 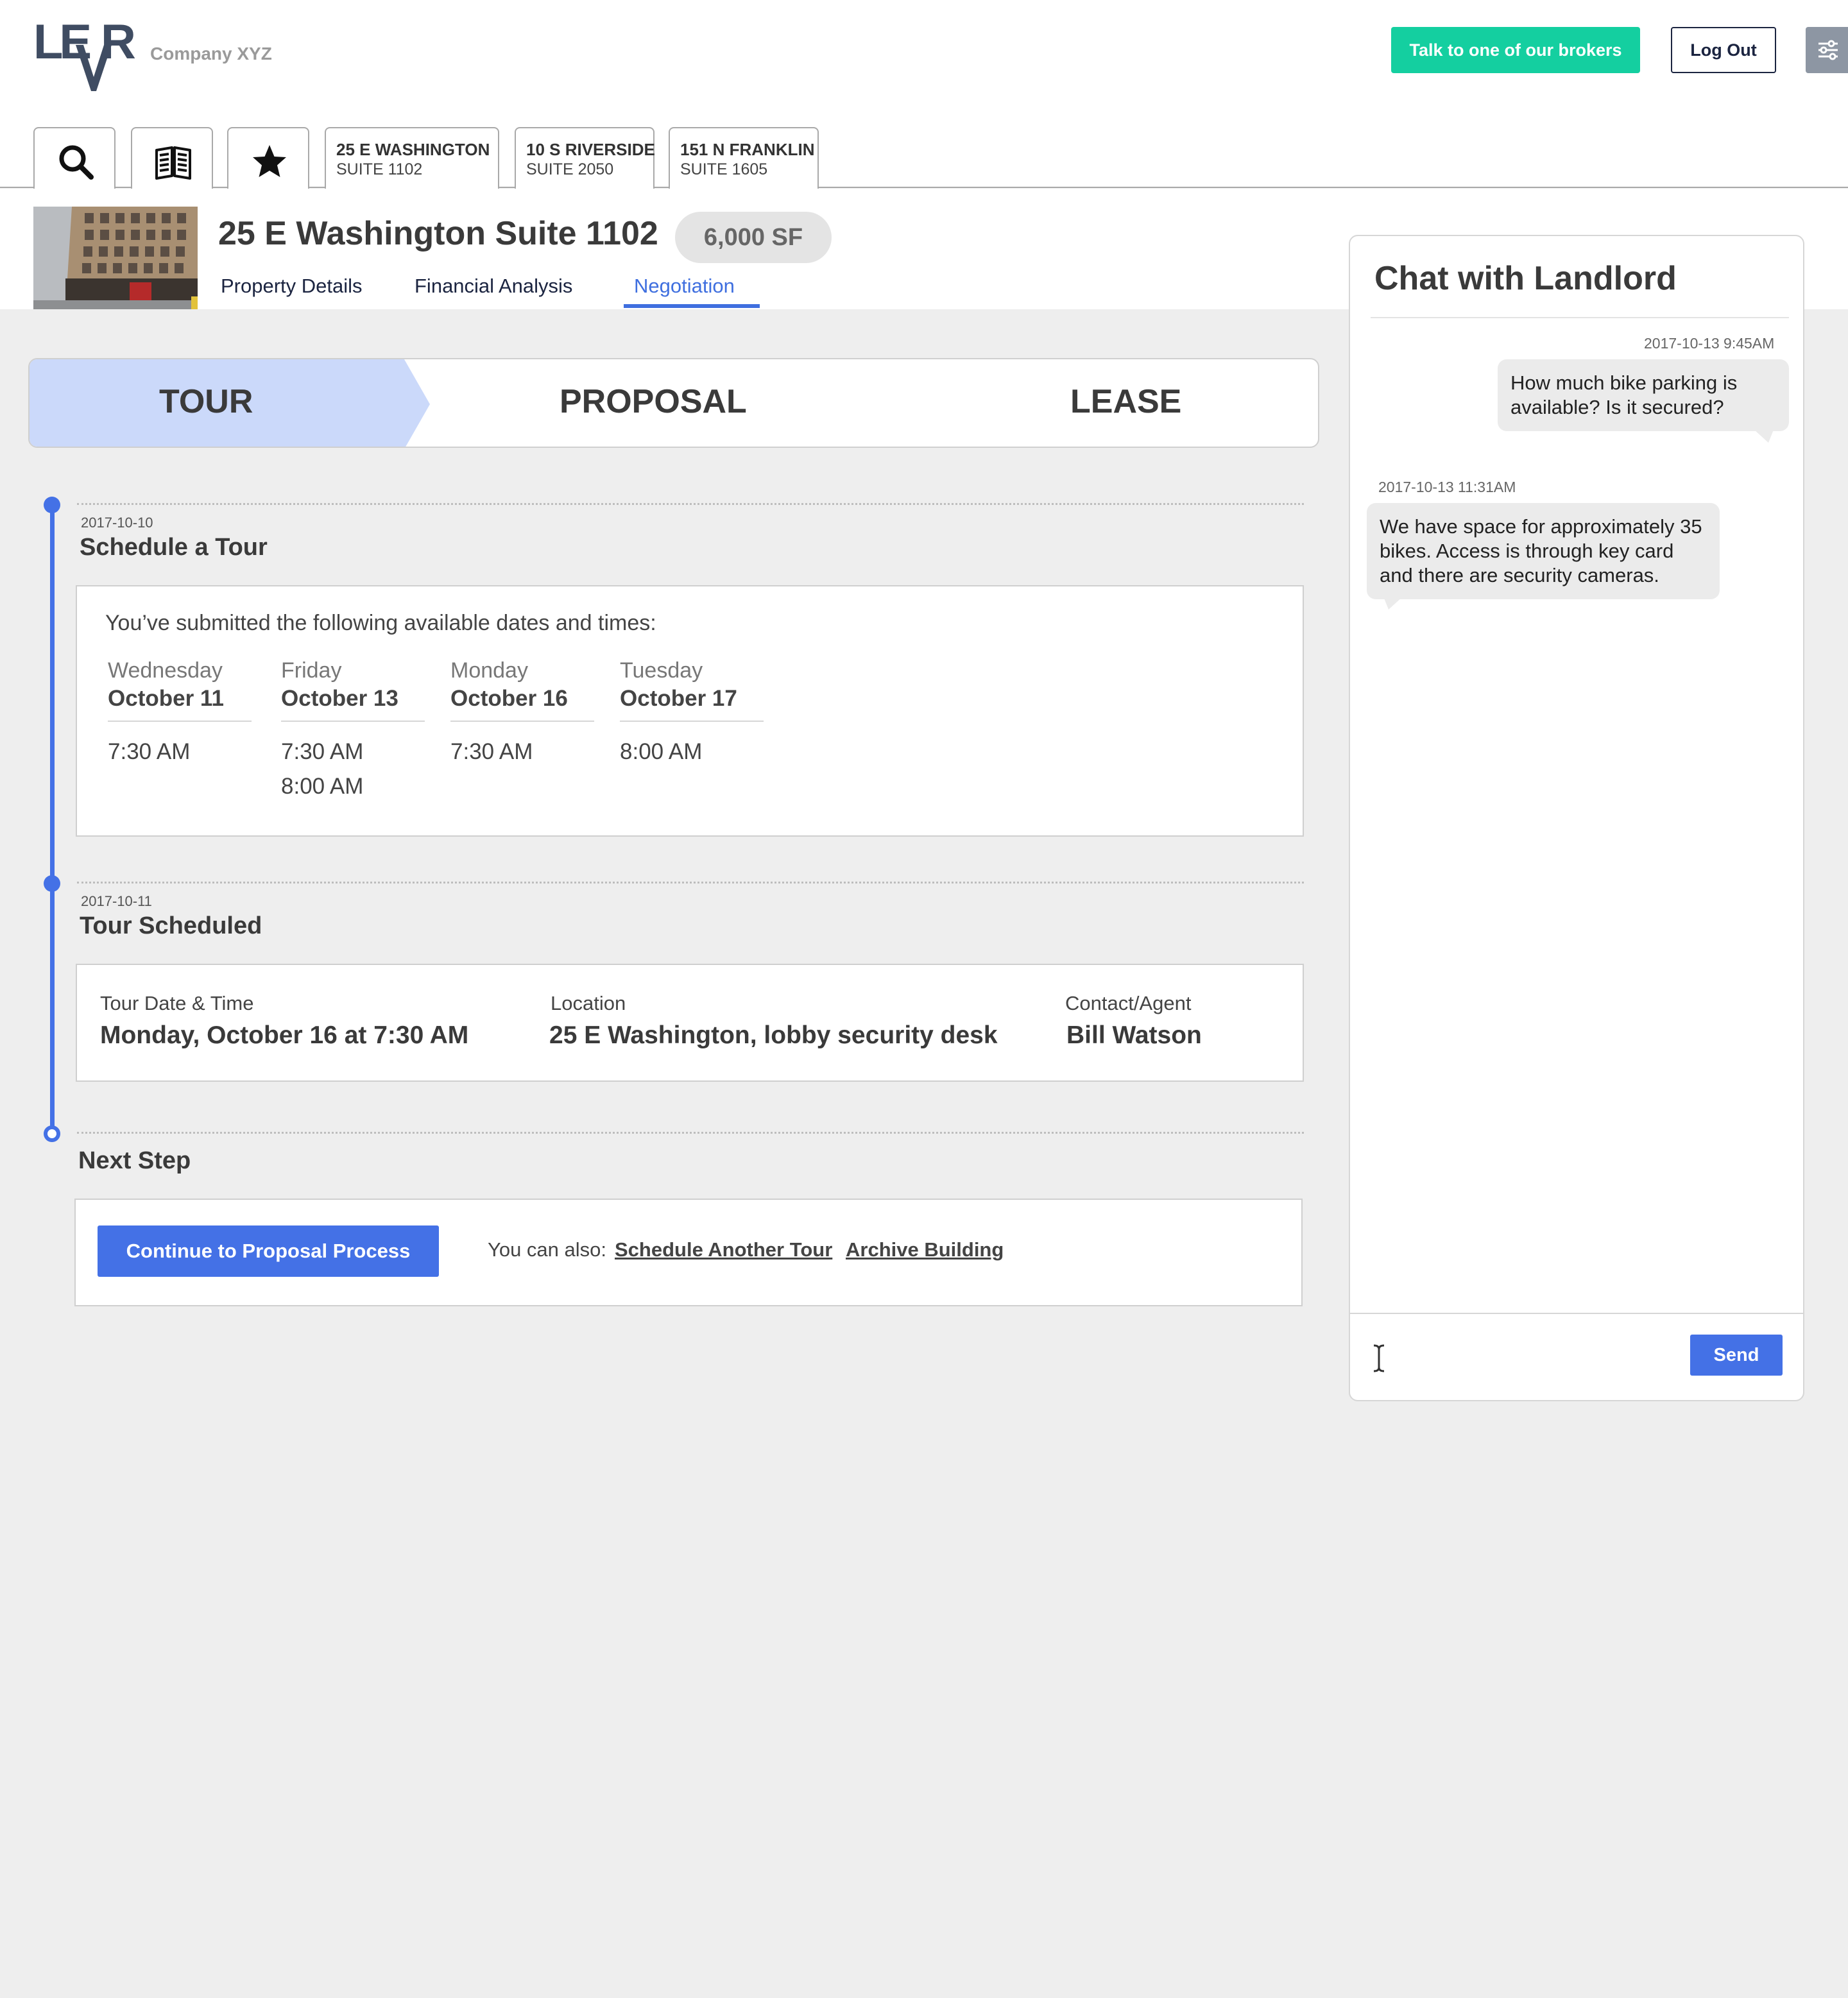 I want to click on day-name: Friday, so click(x=312, y=670).